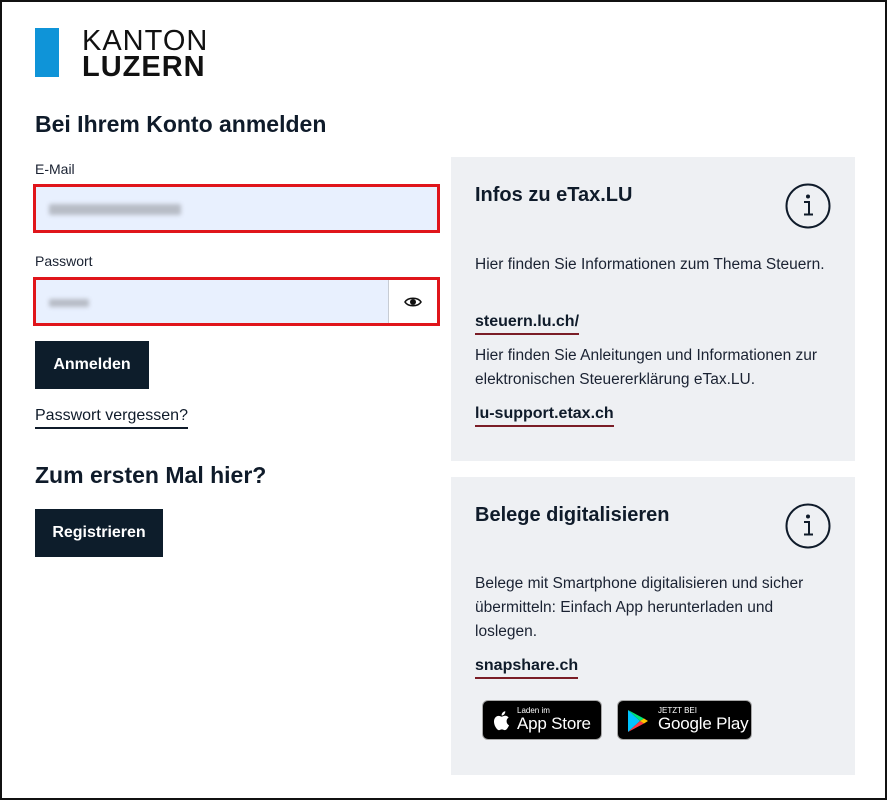 This screenshot has width=887, height=800. Describe the element at coordinates (554, 723) in the screenshot. I see `app-store-big: App Store` at that location.